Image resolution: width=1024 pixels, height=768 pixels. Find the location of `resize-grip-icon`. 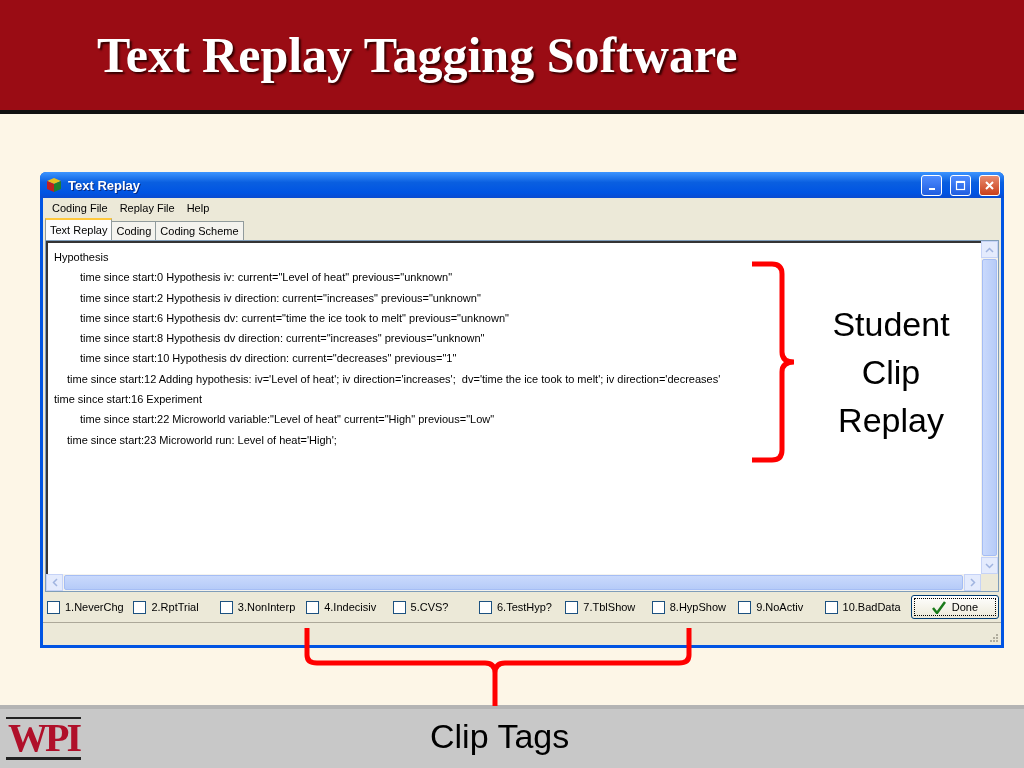

resize-grip-icon is located at coordinates (994, 638).